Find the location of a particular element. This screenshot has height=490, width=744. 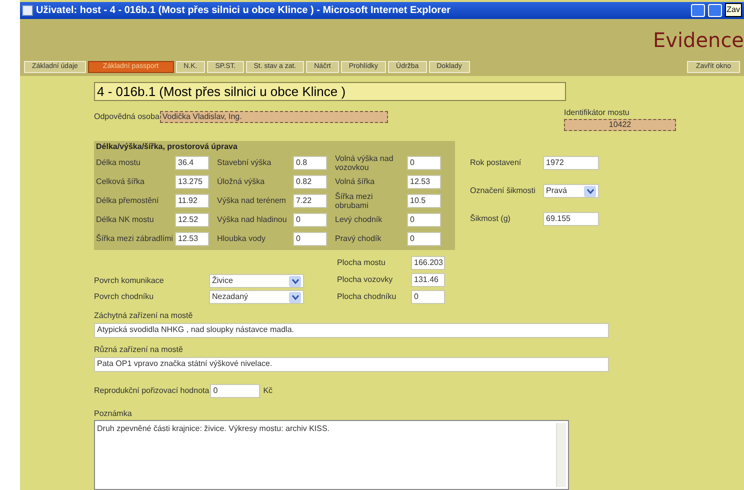

field-label: Šikmost (g) is located at coordinates (491, 219).